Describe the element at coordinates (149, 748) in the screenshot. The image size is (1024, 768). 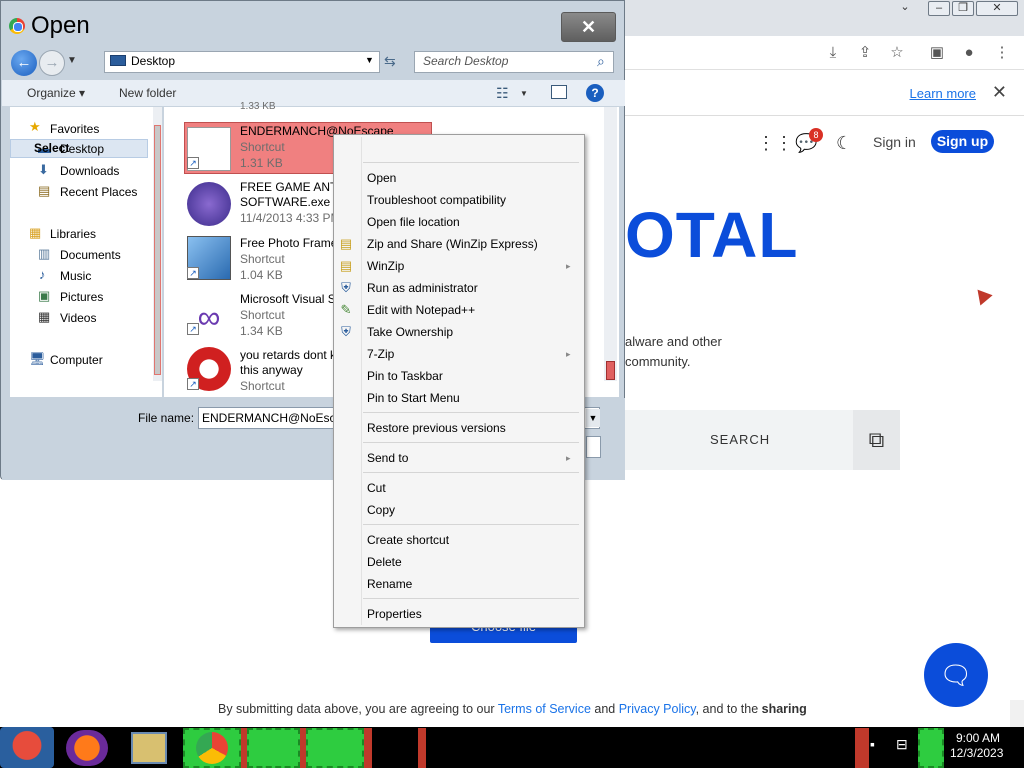
I see `file-explorer-icon` at that location.